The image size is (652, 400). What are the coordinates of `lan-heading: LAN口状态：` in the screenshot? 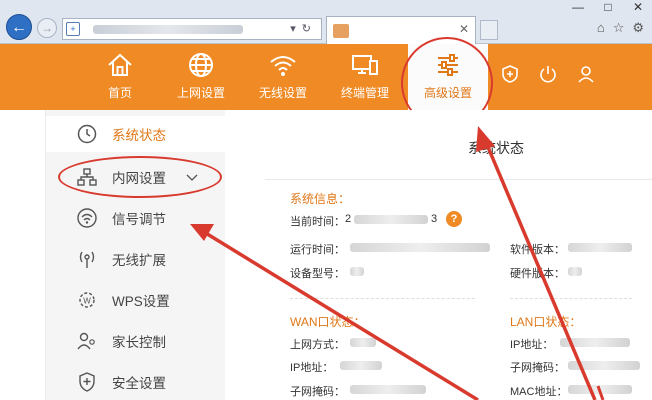 It's located at (546, 322).